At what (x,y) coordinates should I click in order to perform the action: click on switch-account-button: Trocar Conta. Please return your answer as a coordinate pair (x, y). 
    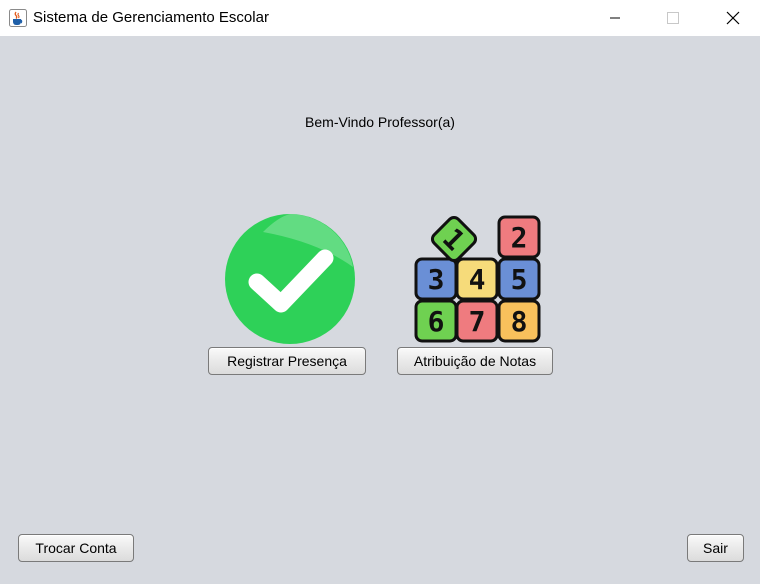
    Looking at the image, I should click on (76, 548).